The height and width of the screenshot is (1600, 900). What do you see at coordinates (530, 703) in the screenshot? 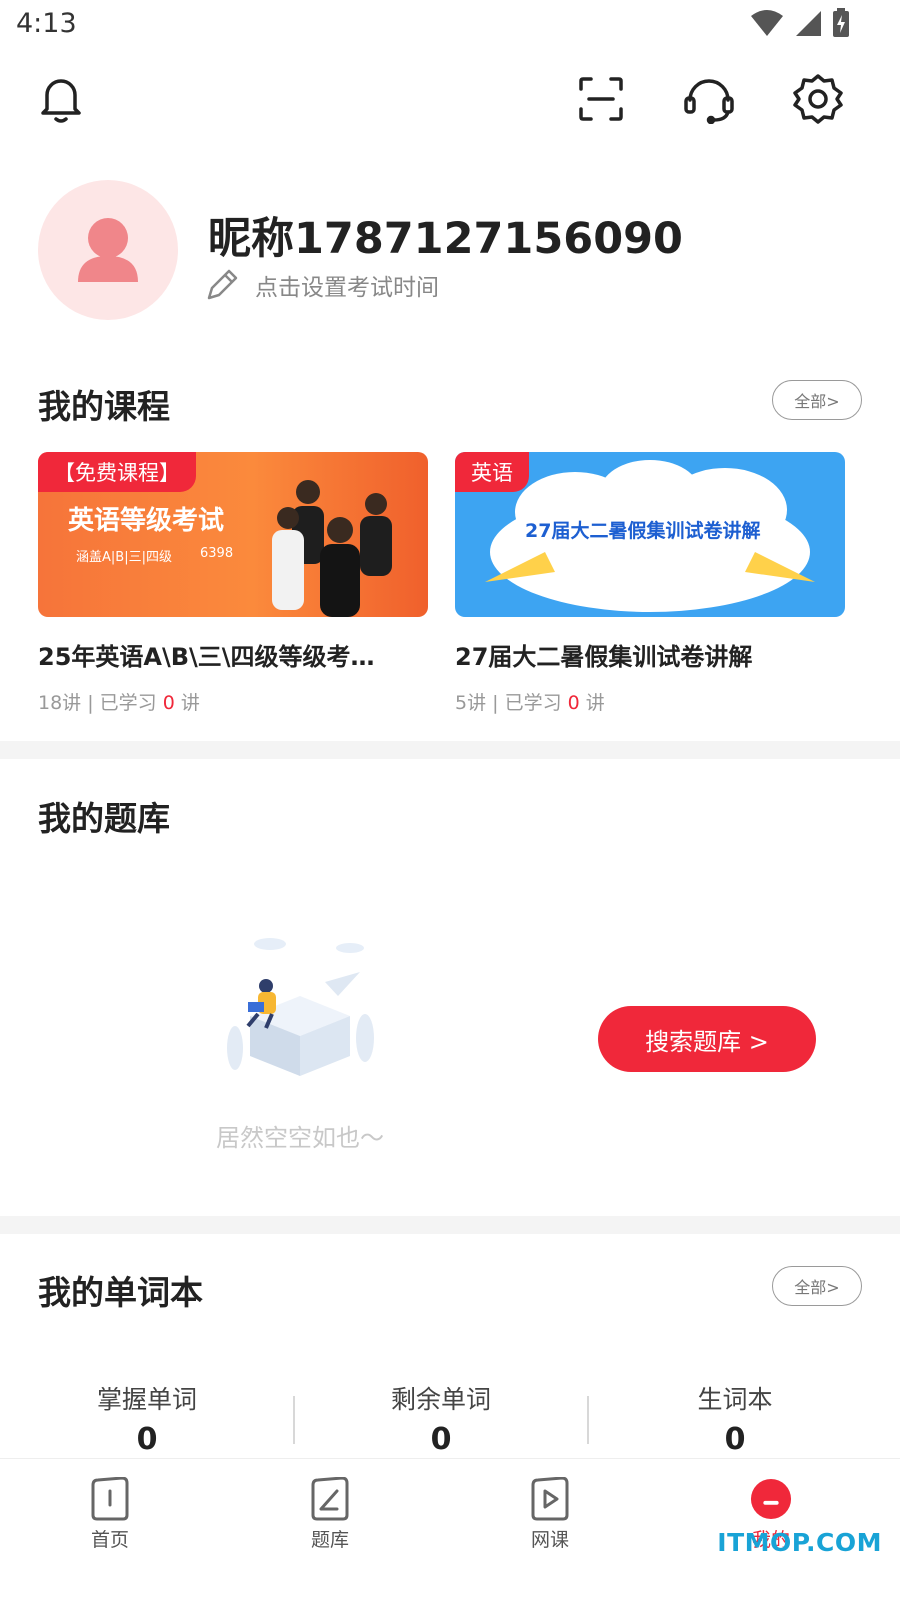
I see `course-progress: 5讲 | 已学习 0 讲` at bounding box center [530, 703].